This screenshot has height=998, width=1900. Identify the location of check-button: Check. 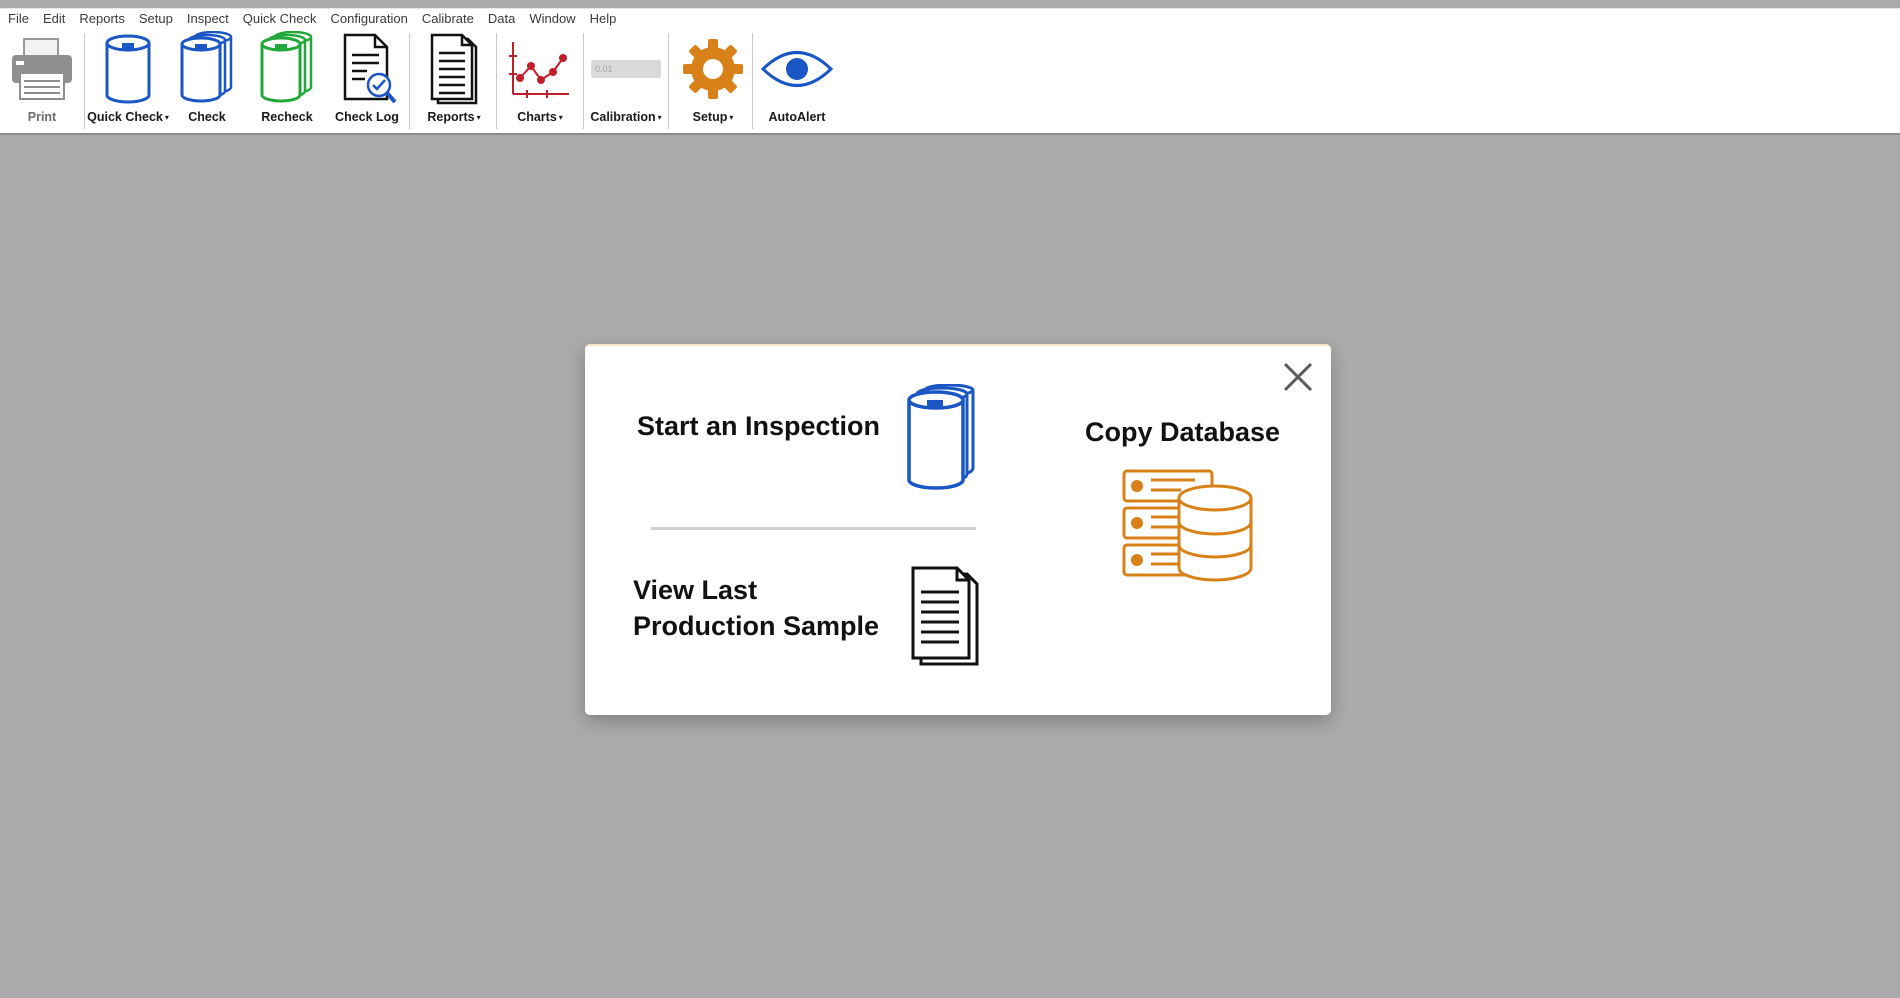
(207, 81).